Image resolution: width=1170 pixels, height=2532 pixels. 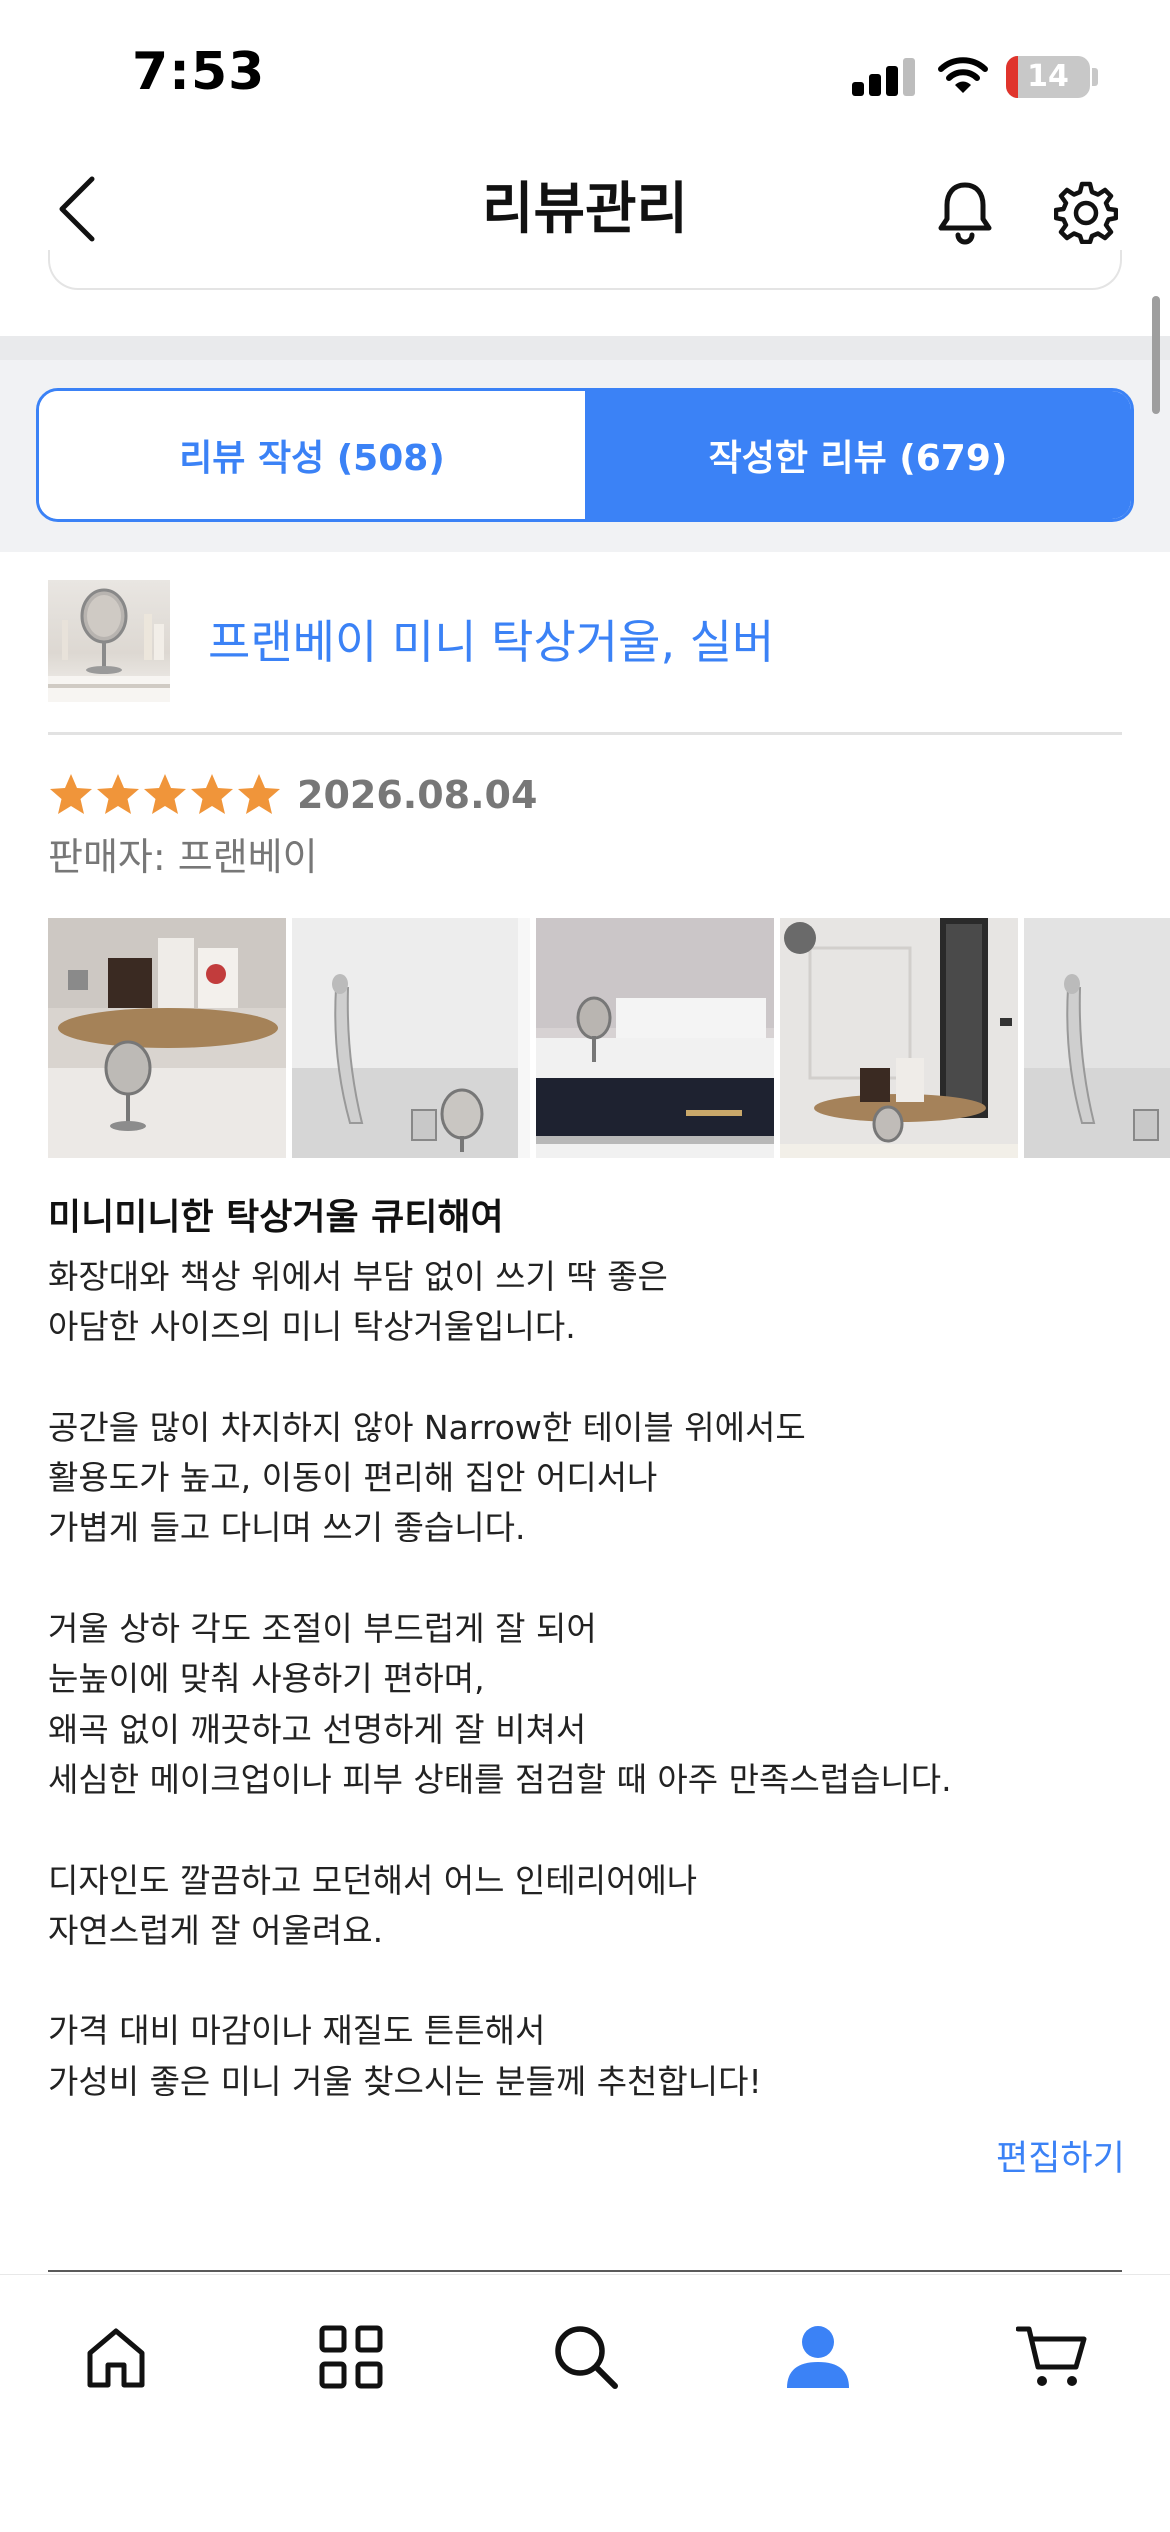 What do you see at coordinates (353, 1478) in the screenshot?
I see `review-body-line: 활용도가 높고, 이동이 편리해 집안 어디서나` at bounding box center [353, 1478].